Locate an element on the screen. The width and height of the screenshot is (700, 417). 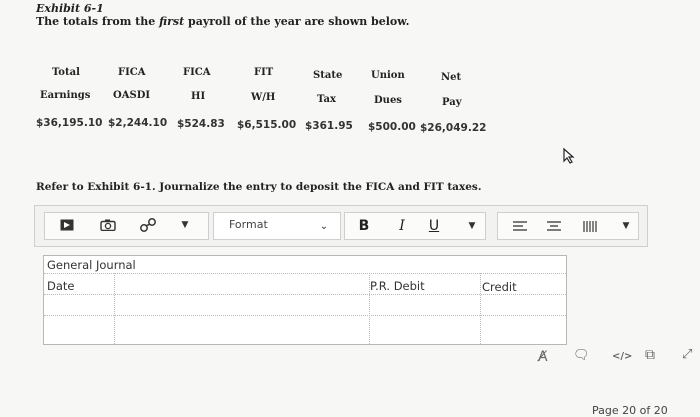
spellcheck-icon: A̸ is located at coordinates (543, 357).